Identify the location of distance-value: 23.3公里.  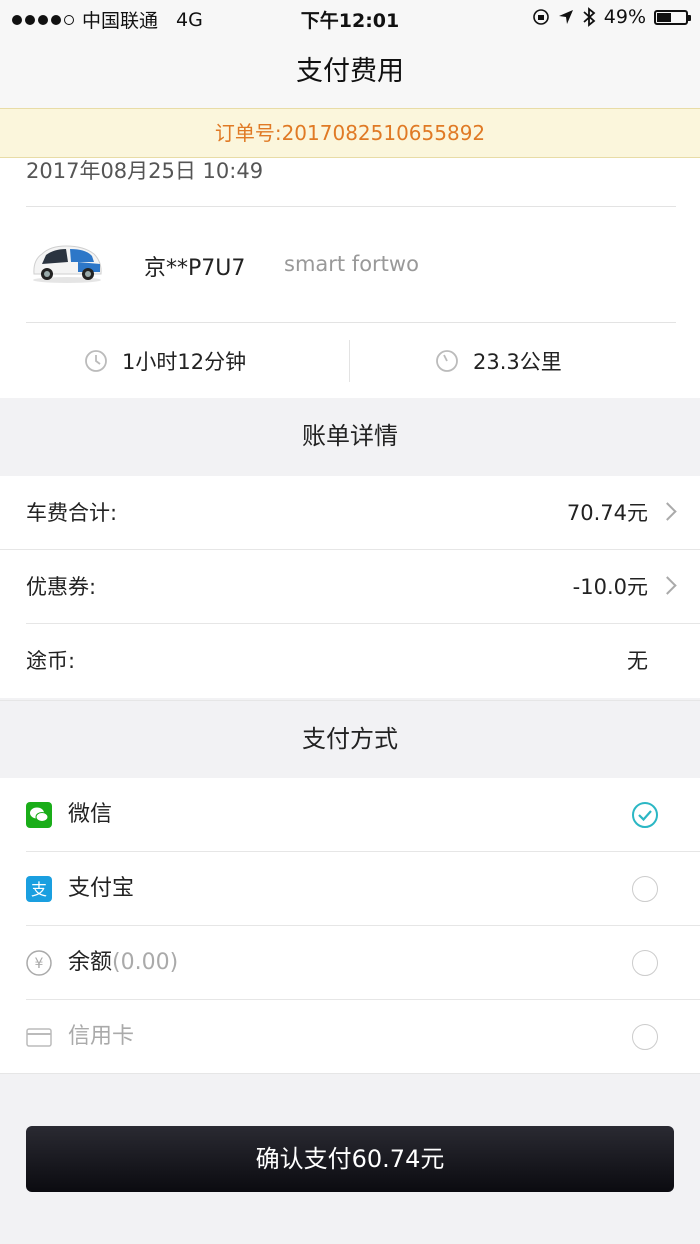
(517, 362).